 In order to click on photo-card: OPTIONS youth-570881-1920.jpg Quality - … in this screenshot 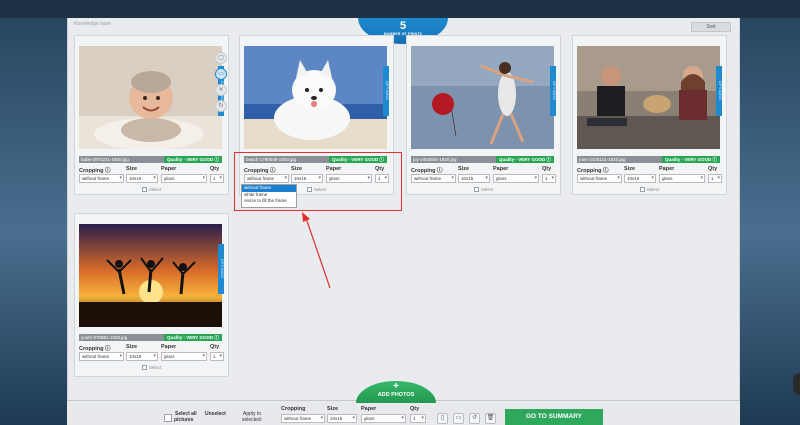, I will do `click(151, 295)`.